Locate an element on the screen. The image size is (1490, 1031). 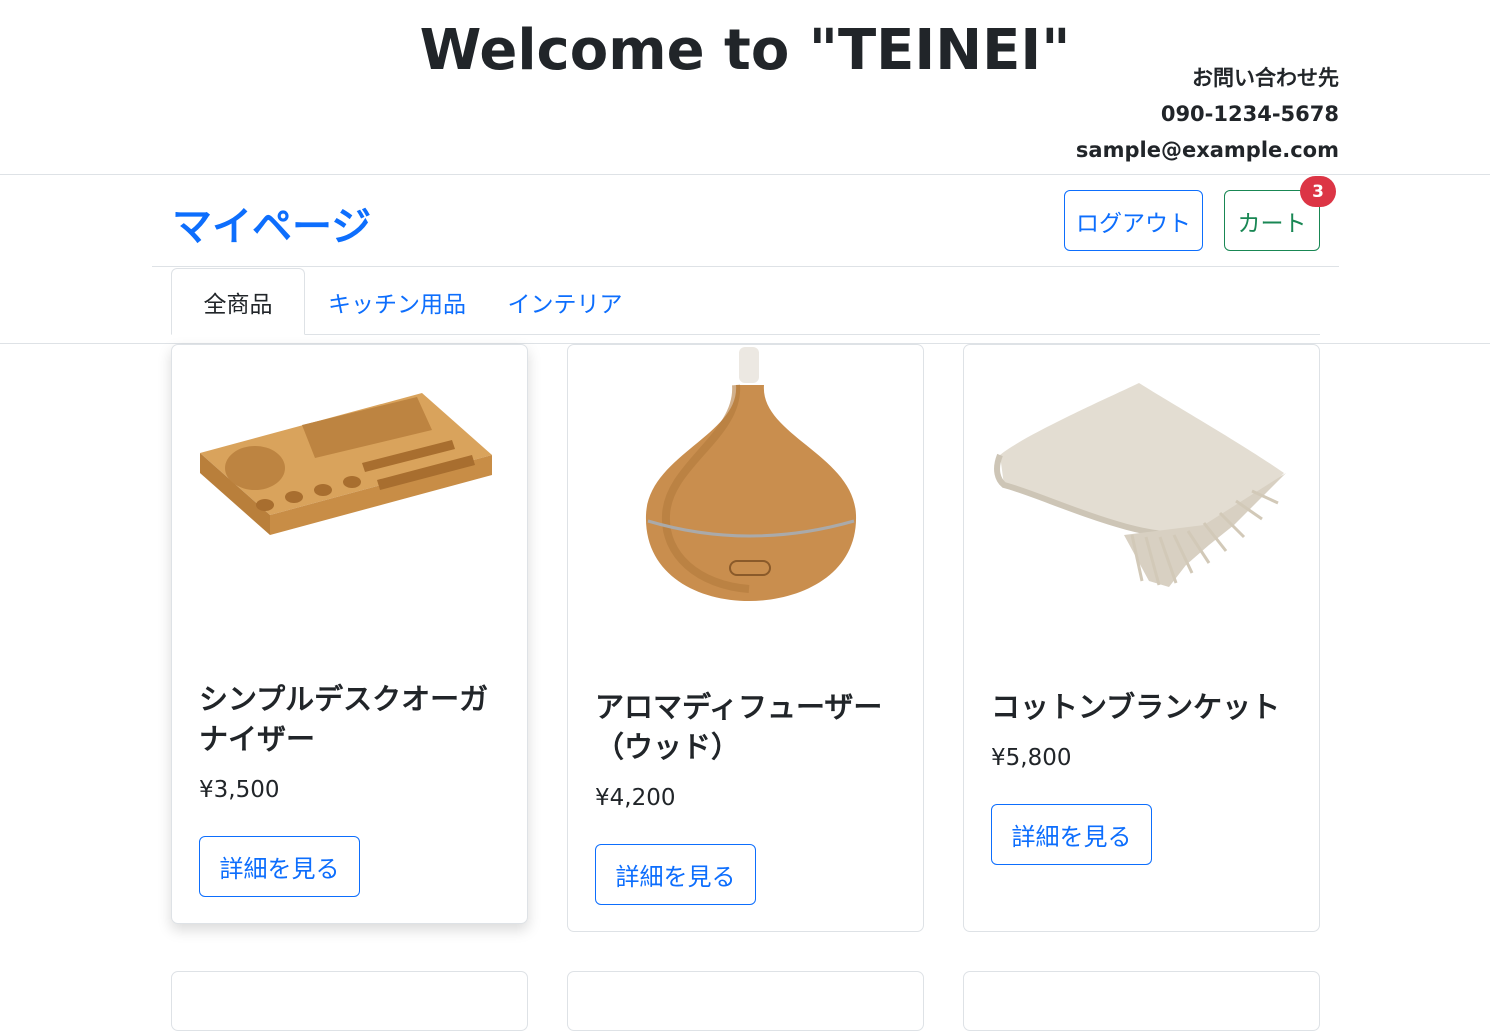
product-name: シンプルデスクオーガナイザー is located at coordinates (344, 719).